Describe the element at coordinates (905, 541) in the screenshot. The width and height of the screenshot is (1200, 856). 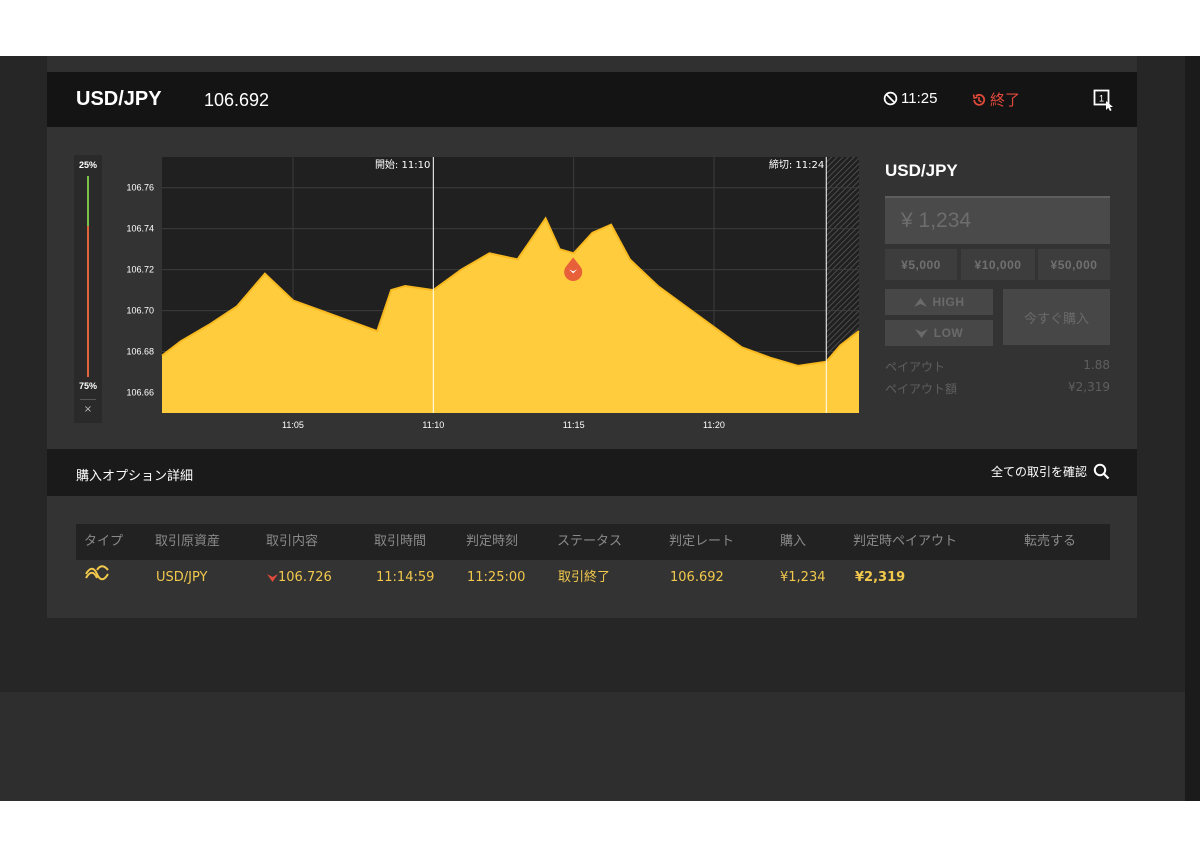
I see `col-payout: 判定時ペイアウト` at that location.